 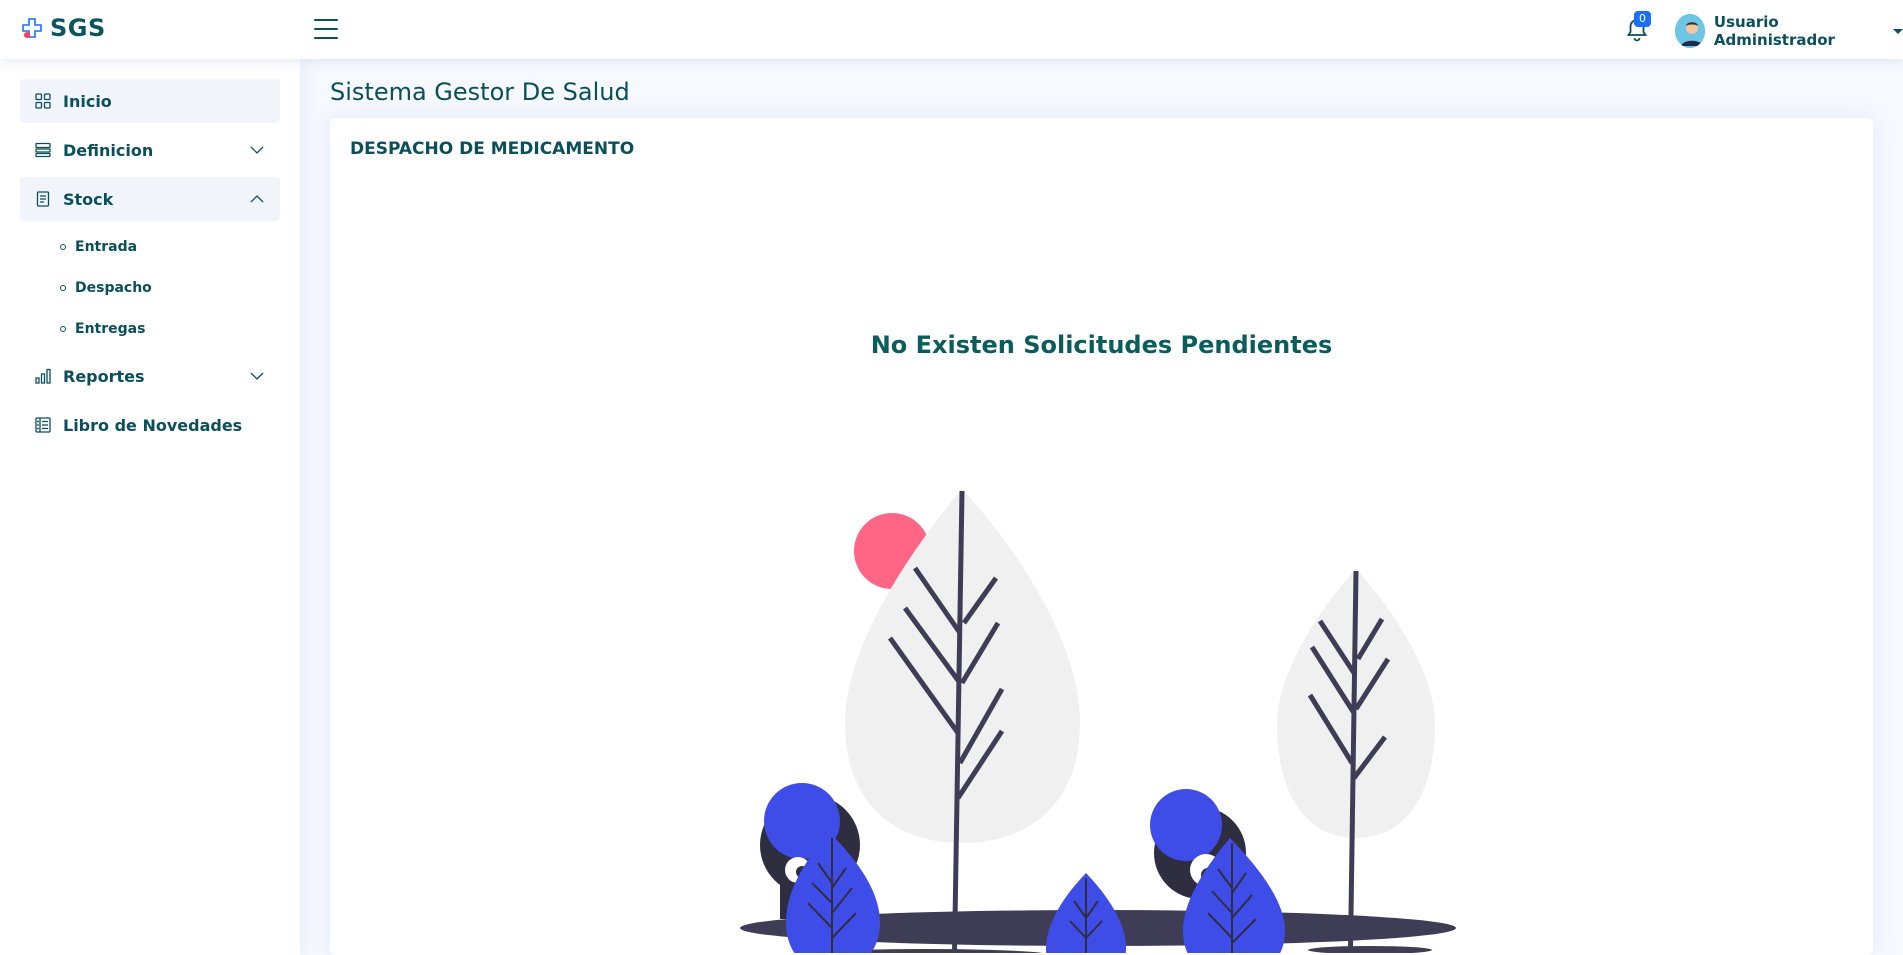 What do you see at coordinates (104, 376) in the screenshot?
I see `sidebar-item-label: Reportes` at bounding box center [104, 376].